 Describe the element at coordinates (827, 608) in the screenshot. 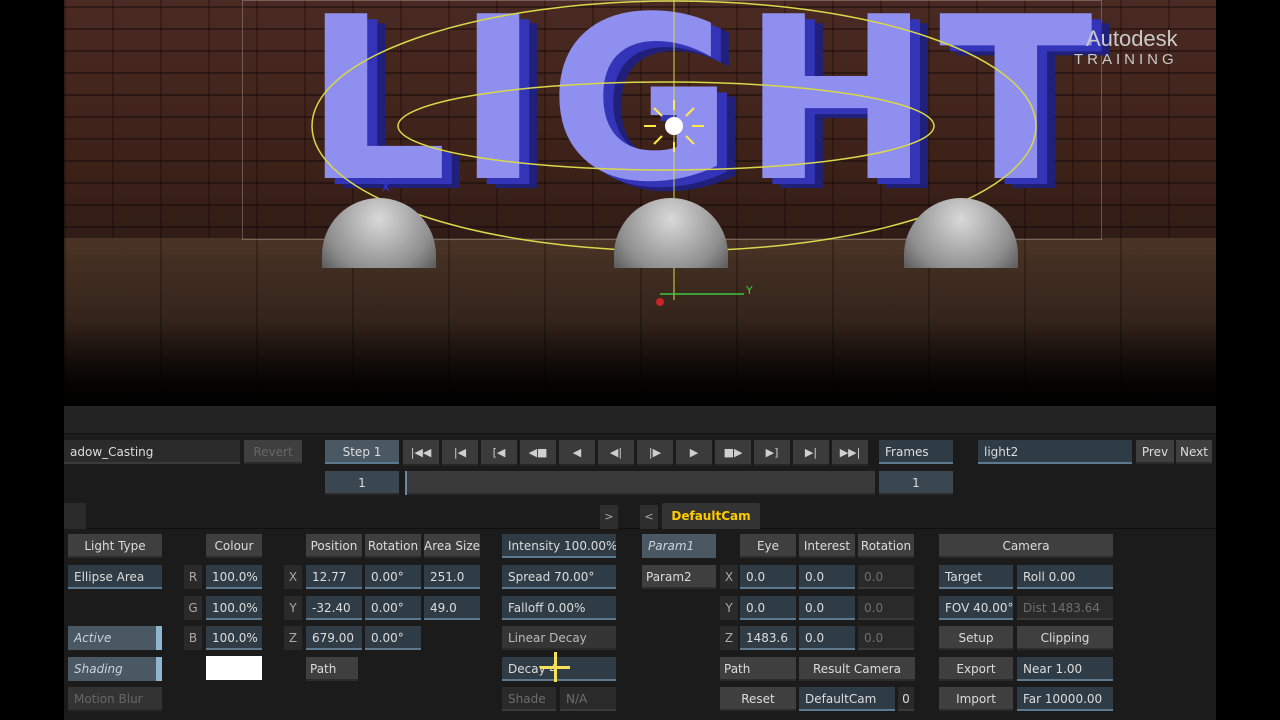

I see `interest-y-field: 0.0` at that location.